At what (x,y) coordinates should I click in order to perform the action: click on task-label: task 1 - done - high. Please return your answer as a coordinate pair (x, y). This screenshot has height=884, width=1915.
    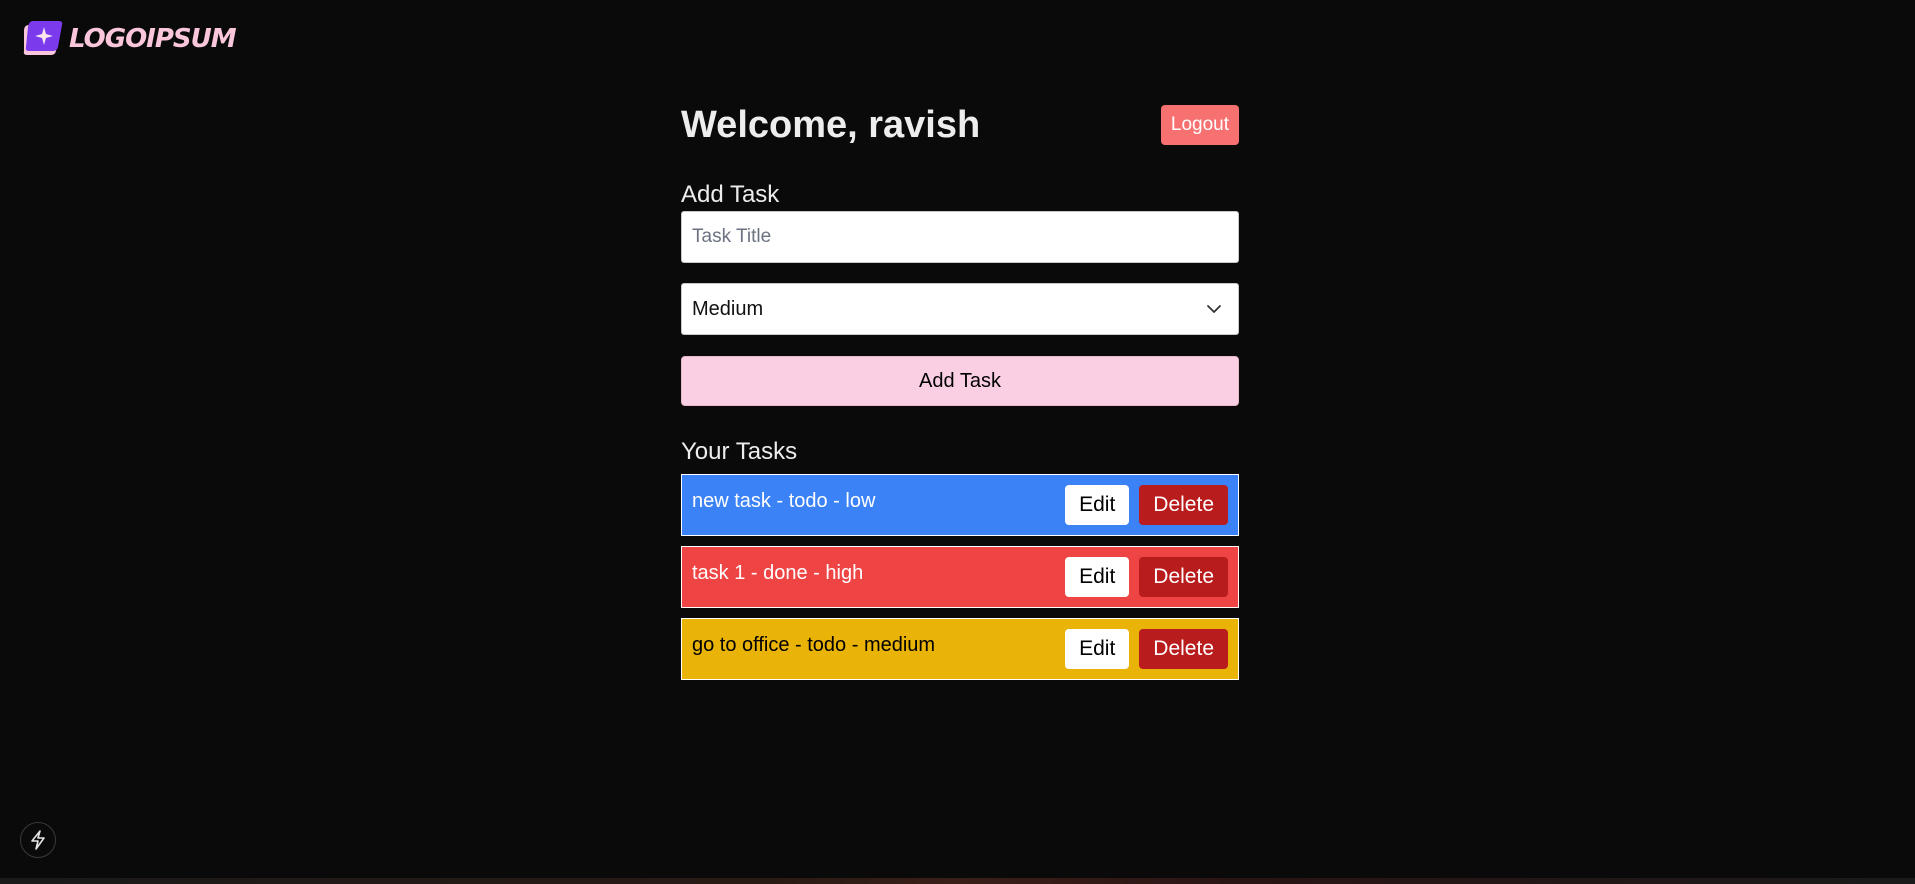
    Looking at the image, I should click on (778, 573).